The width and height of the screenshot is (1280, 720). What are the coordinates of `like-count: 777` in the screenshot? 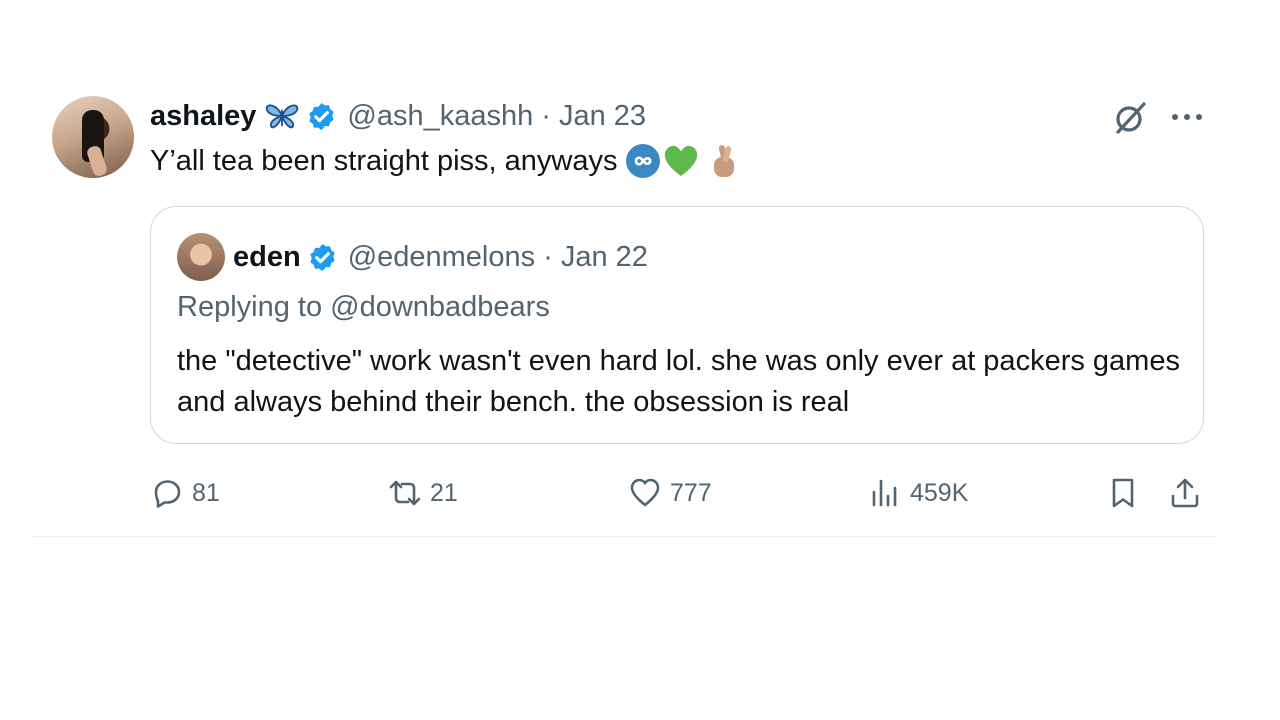 It's located at (691, 492).